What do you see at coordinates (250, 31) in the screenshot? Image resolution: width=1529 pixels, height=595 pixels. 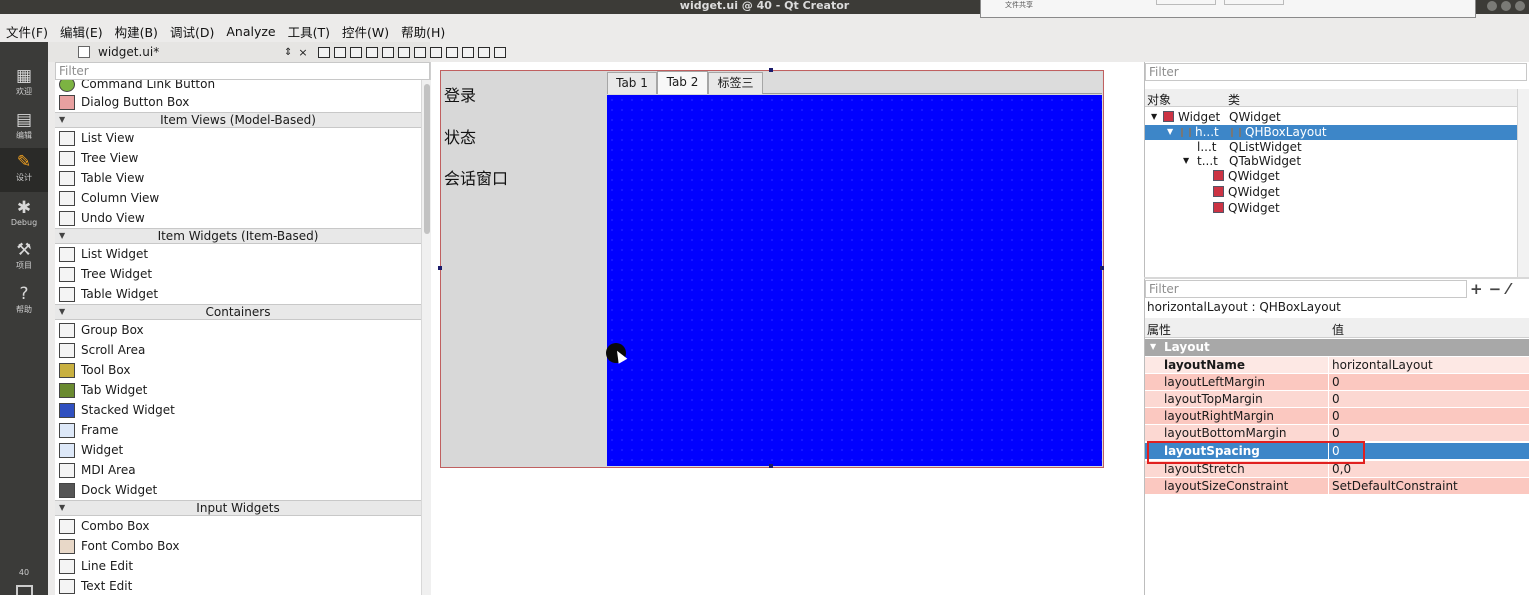 I see `menu-analyze: Analyze` at bounding box center [250, 31].